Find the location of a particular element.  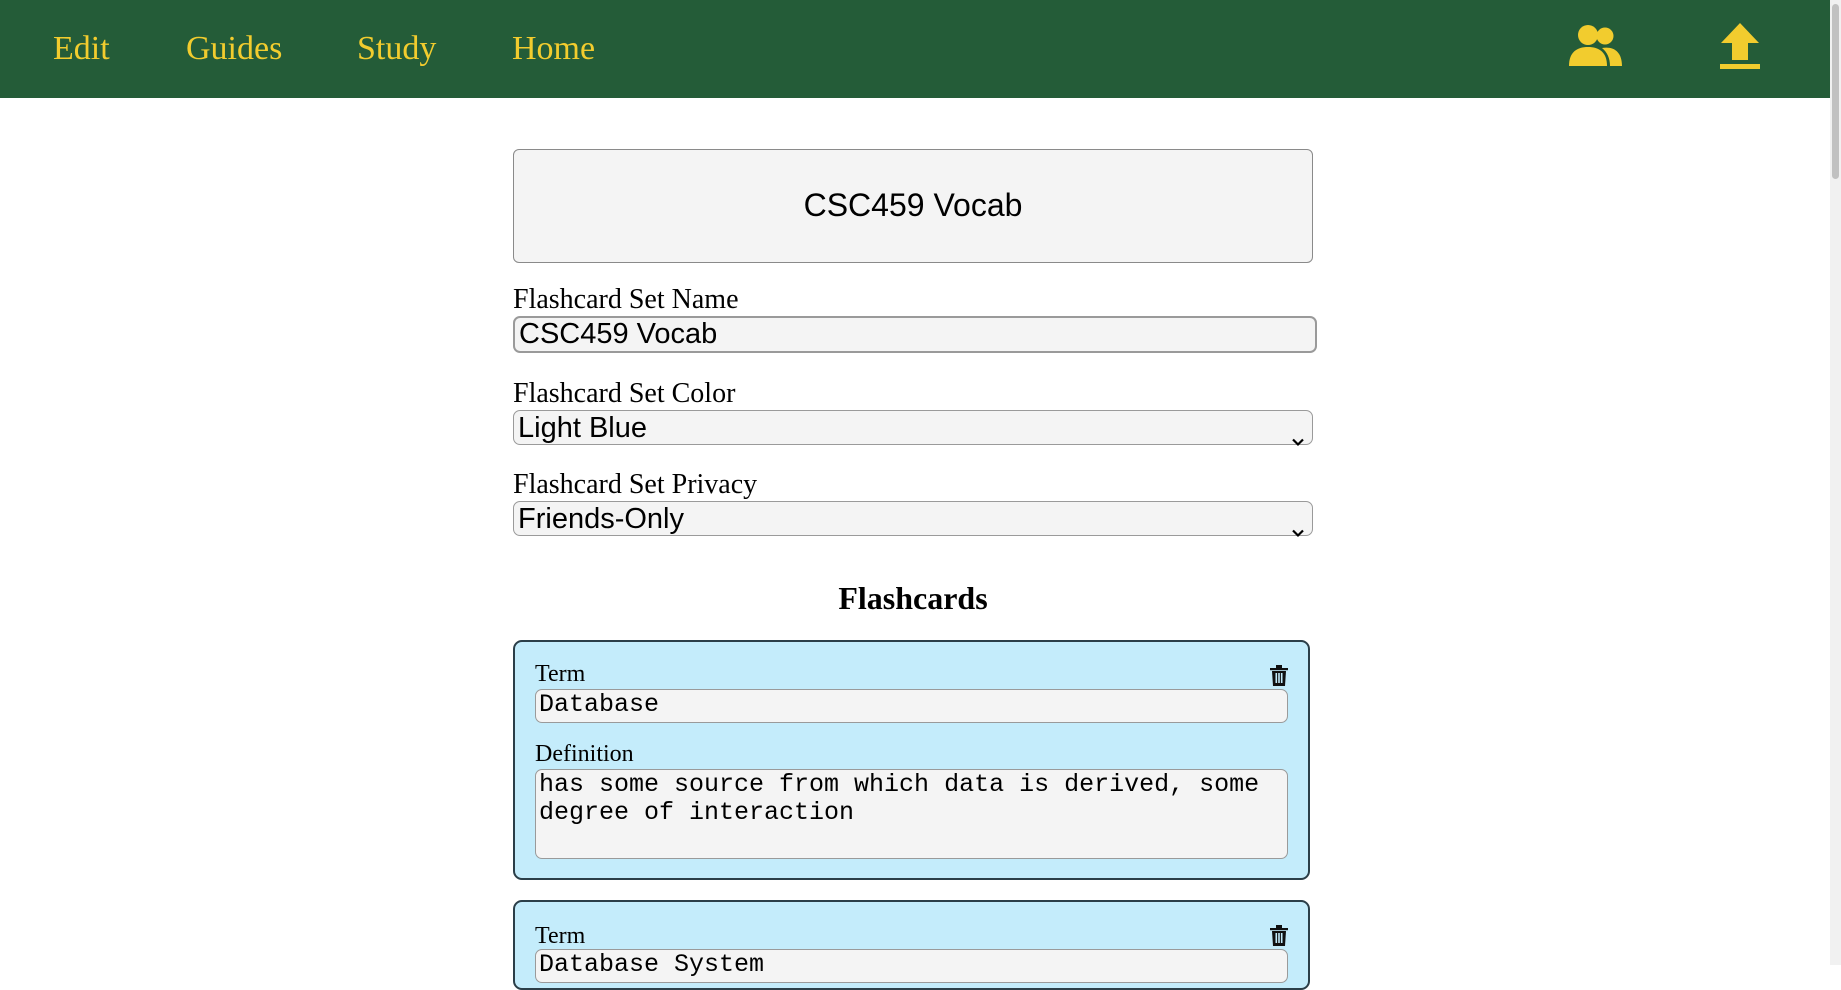

page-scrollbar is located at coordinates (1835, 482).